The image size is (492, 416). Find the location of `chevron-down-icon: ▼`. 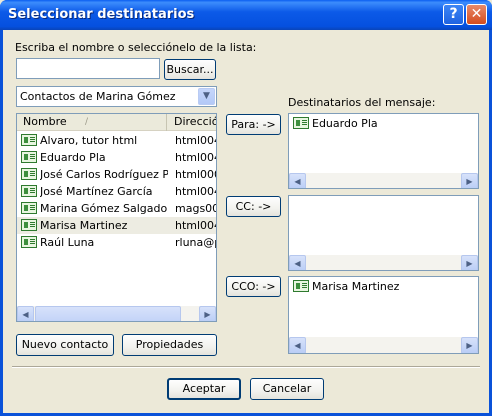

chevron-down-icon: ▼ is located at coordinates (206, 96).